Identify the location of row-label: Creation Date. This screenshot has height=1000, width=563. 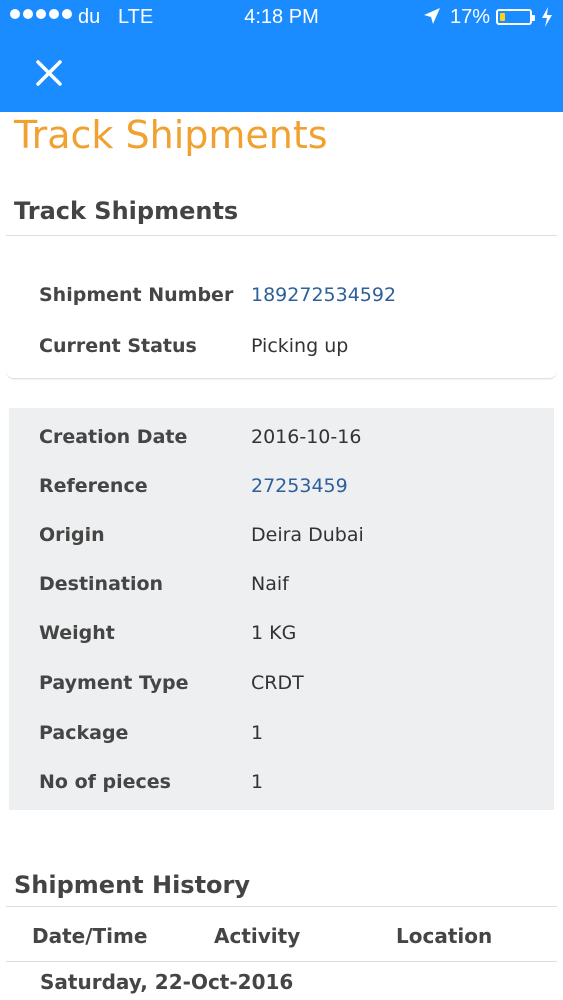
(113, 437).